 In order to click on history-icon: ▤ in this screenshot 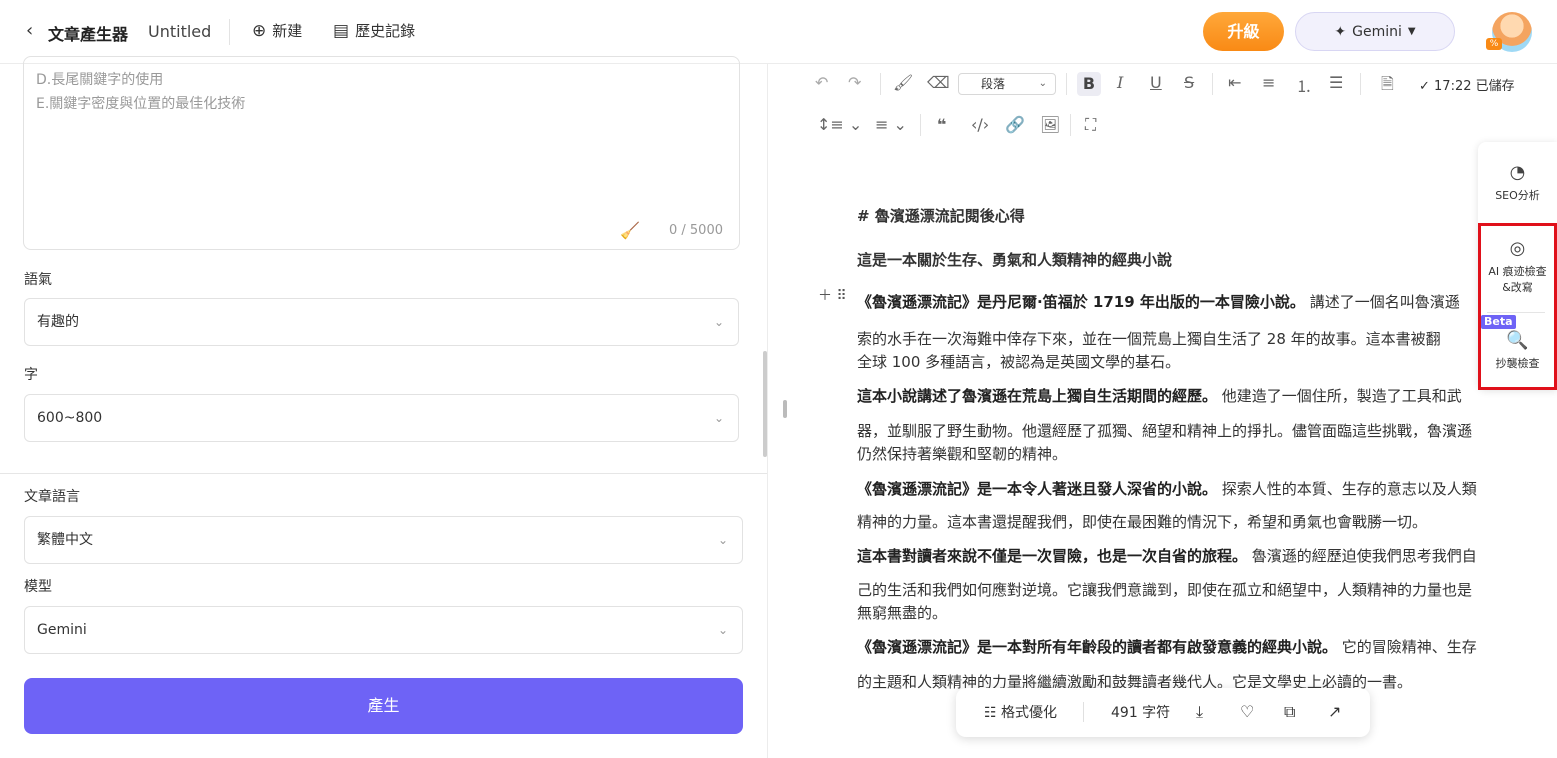, I will do `click(341, 30)`.